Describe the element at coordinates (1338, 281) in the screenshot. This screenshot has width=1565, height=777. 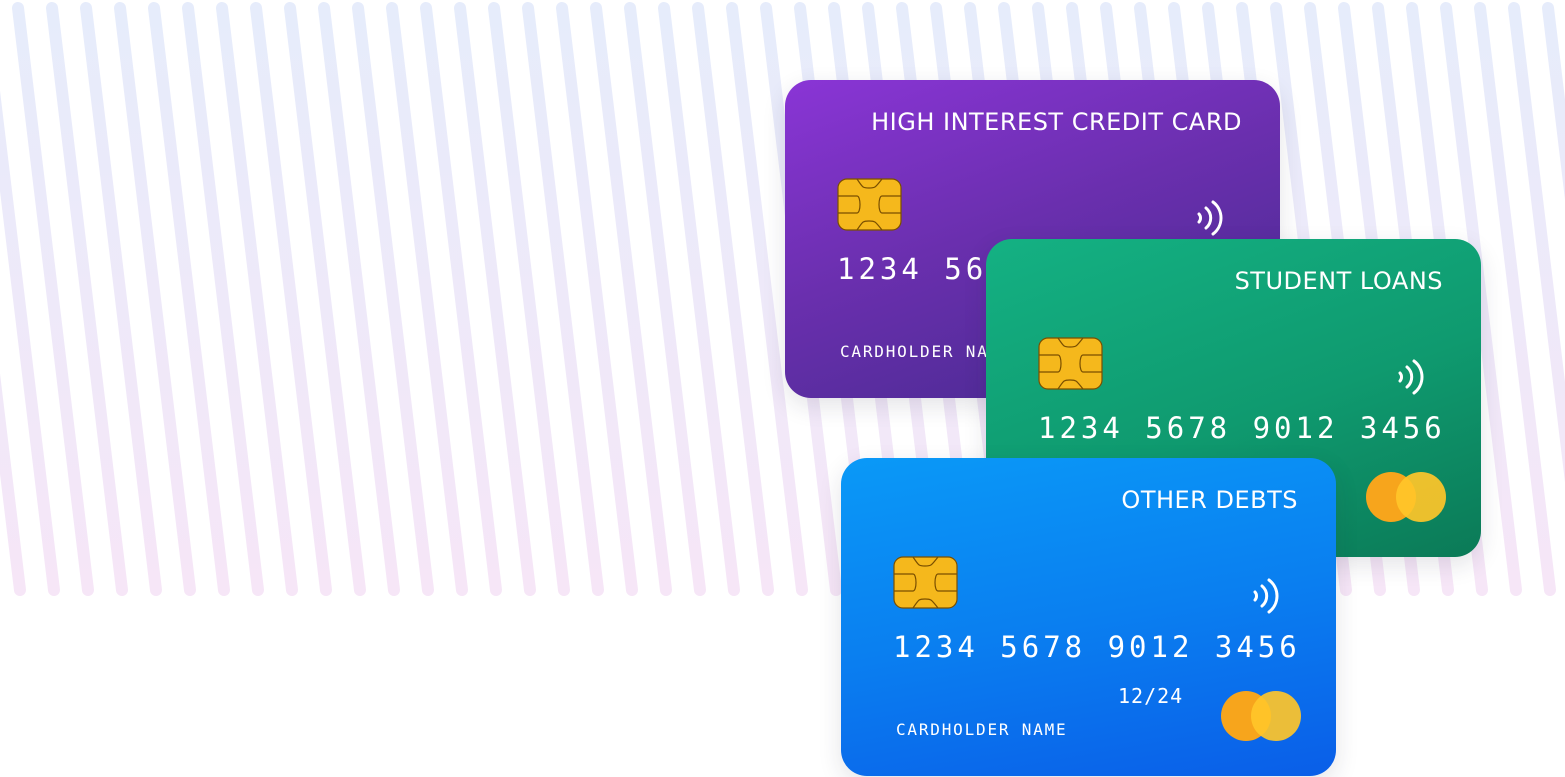
I see `card-title: STUDENT LOANS` at that location.